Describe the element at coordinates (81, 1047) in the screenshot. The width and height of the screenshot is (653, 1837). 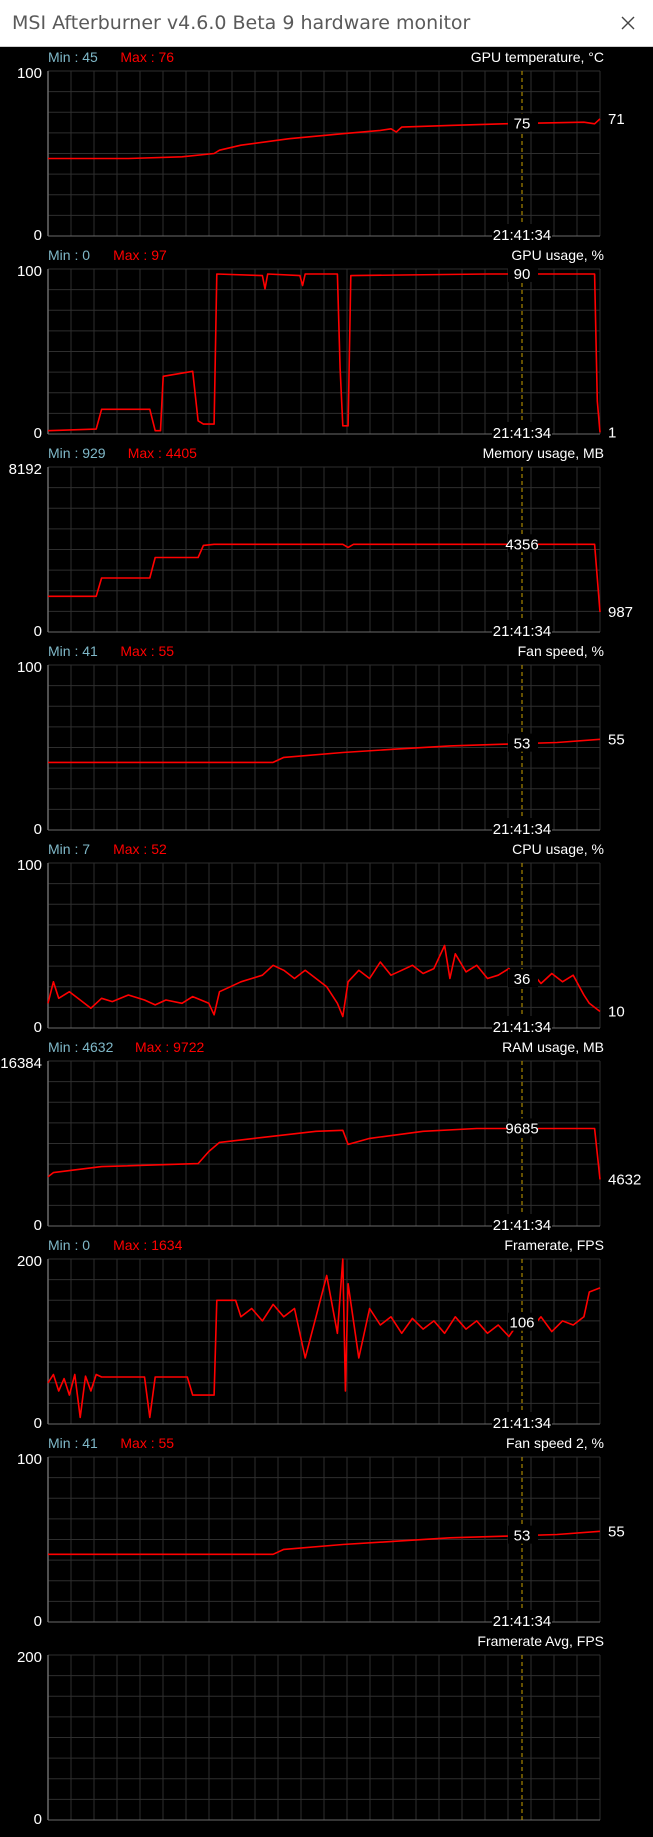
I see `min-label: Min : 4632` at that location.